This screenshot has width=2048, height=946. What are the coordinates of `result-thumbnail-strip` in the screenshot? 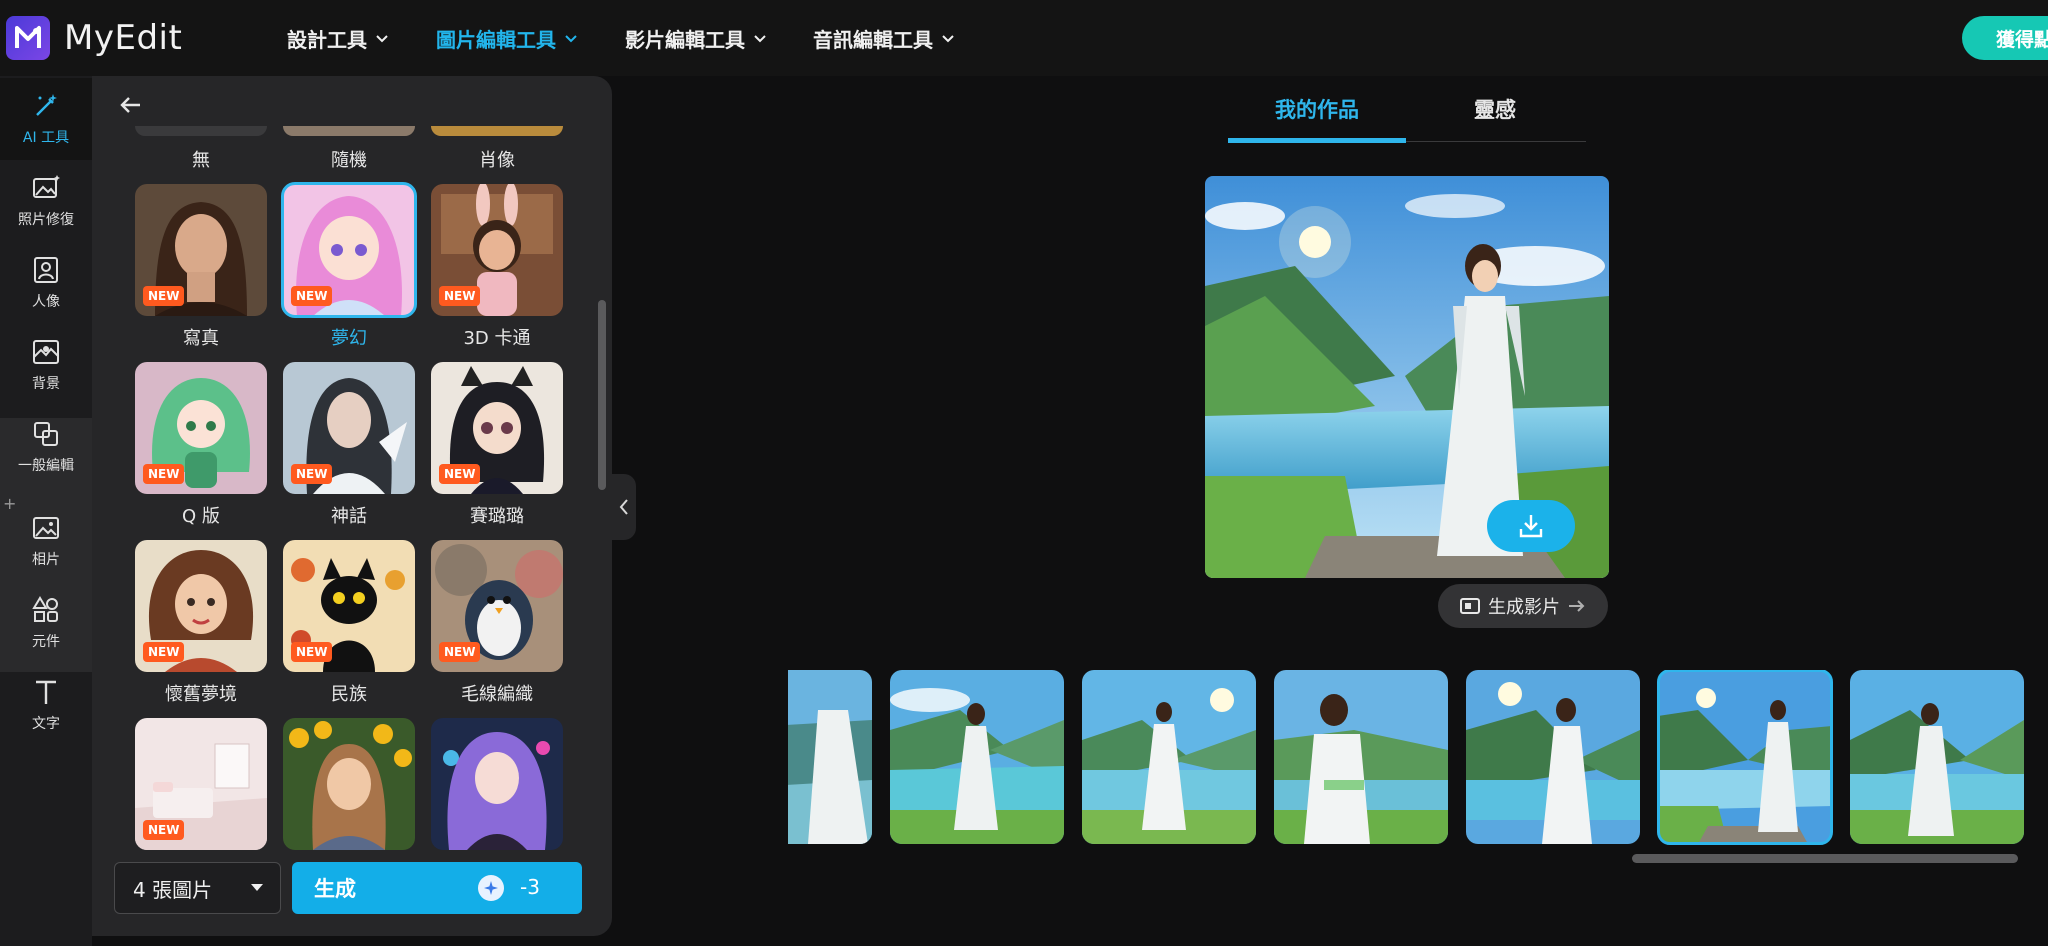 It's located at (1408, 758).